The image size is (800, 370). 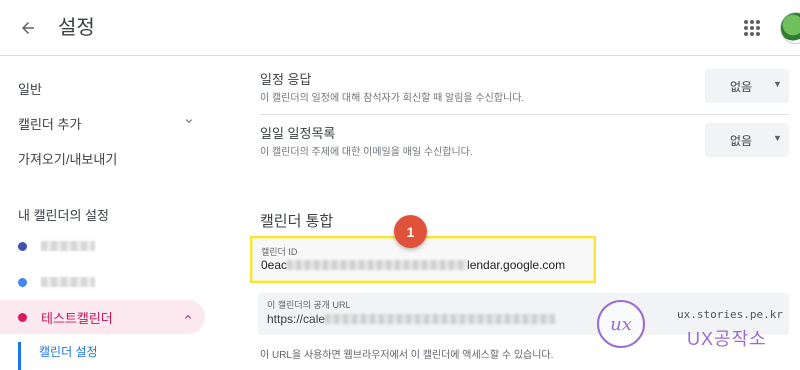 I want to click on back-arrow-icon, so click(x=28, y=28).